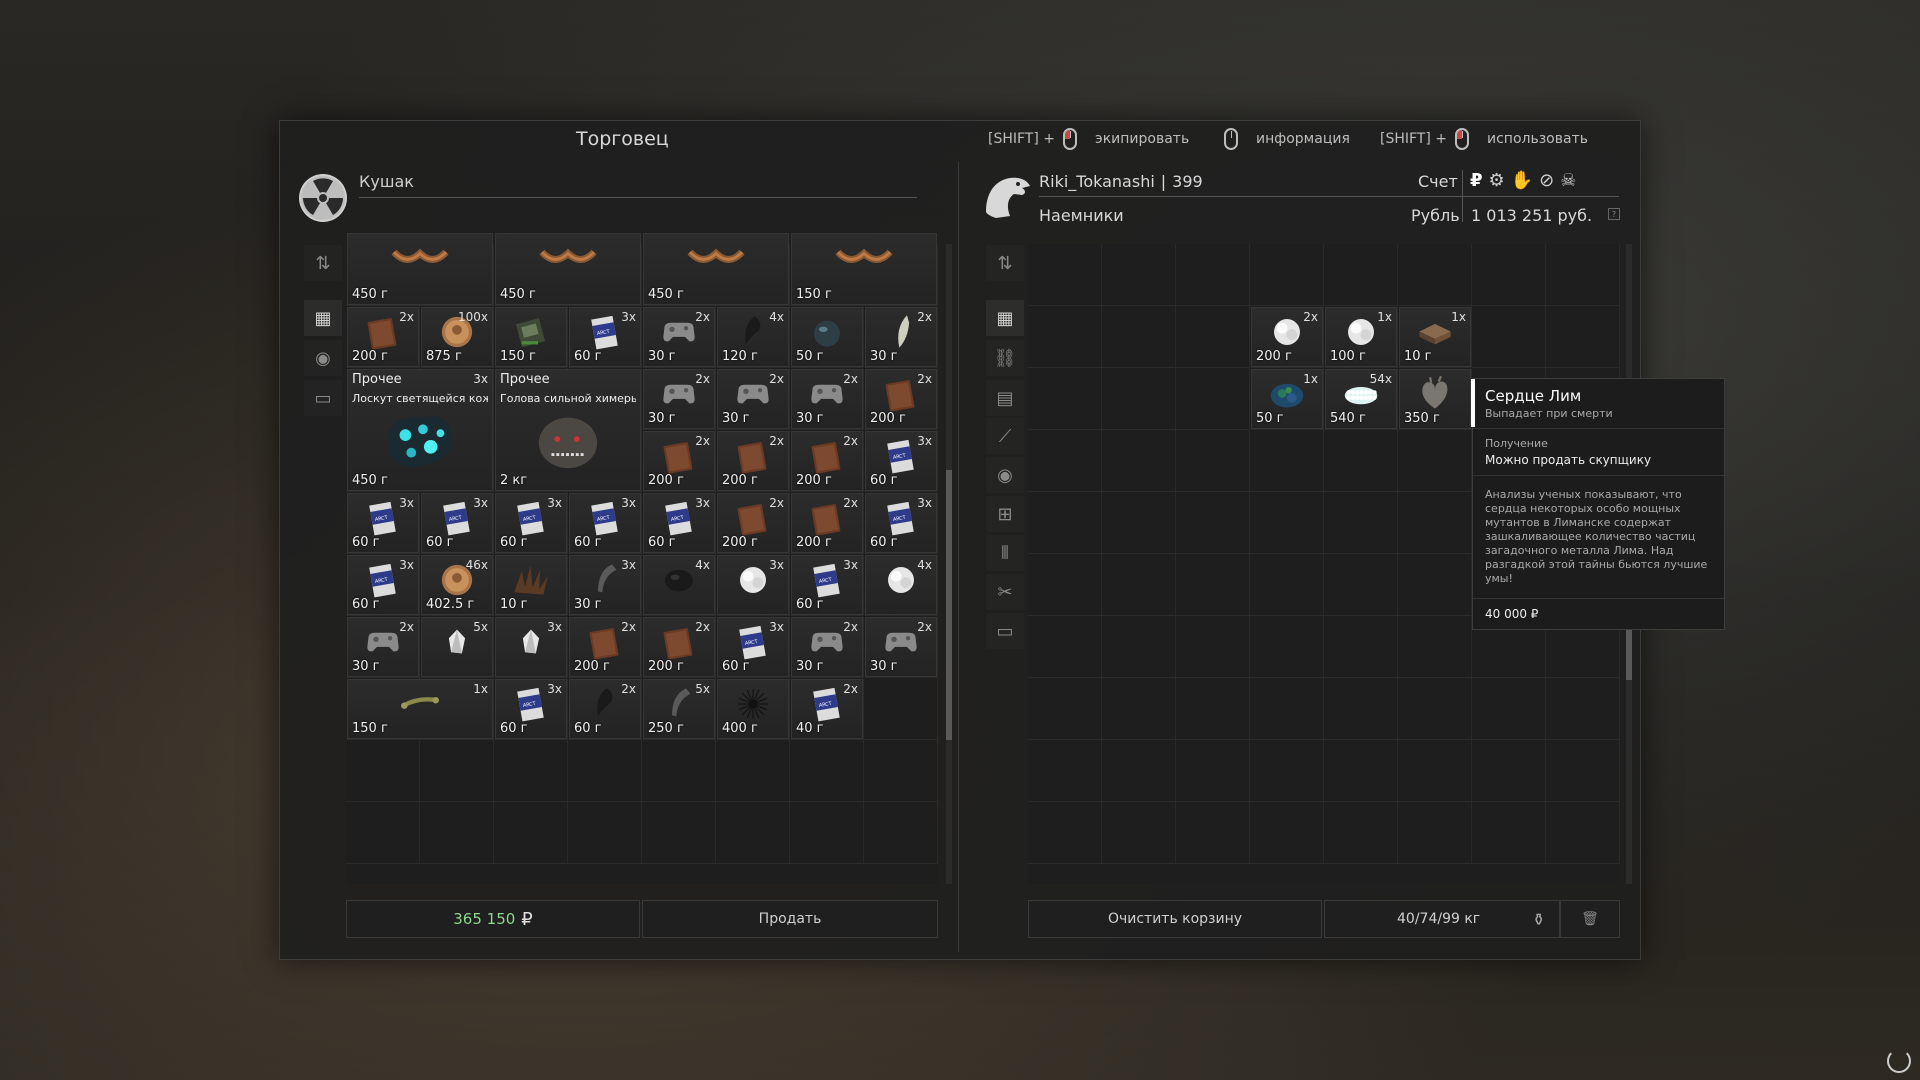 This screenshot has height=1080, width=1920. Describe the element at coordinates (753, 709) in the screenshot. I see `inventory-item: 400 г` at that location.